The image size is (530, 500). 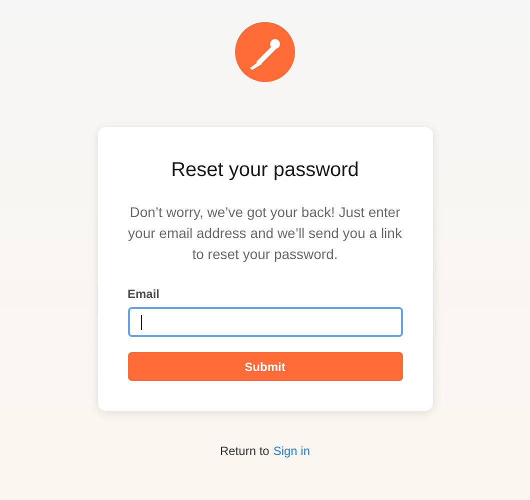 I want to click on email-field, so click(x=265, y=322).